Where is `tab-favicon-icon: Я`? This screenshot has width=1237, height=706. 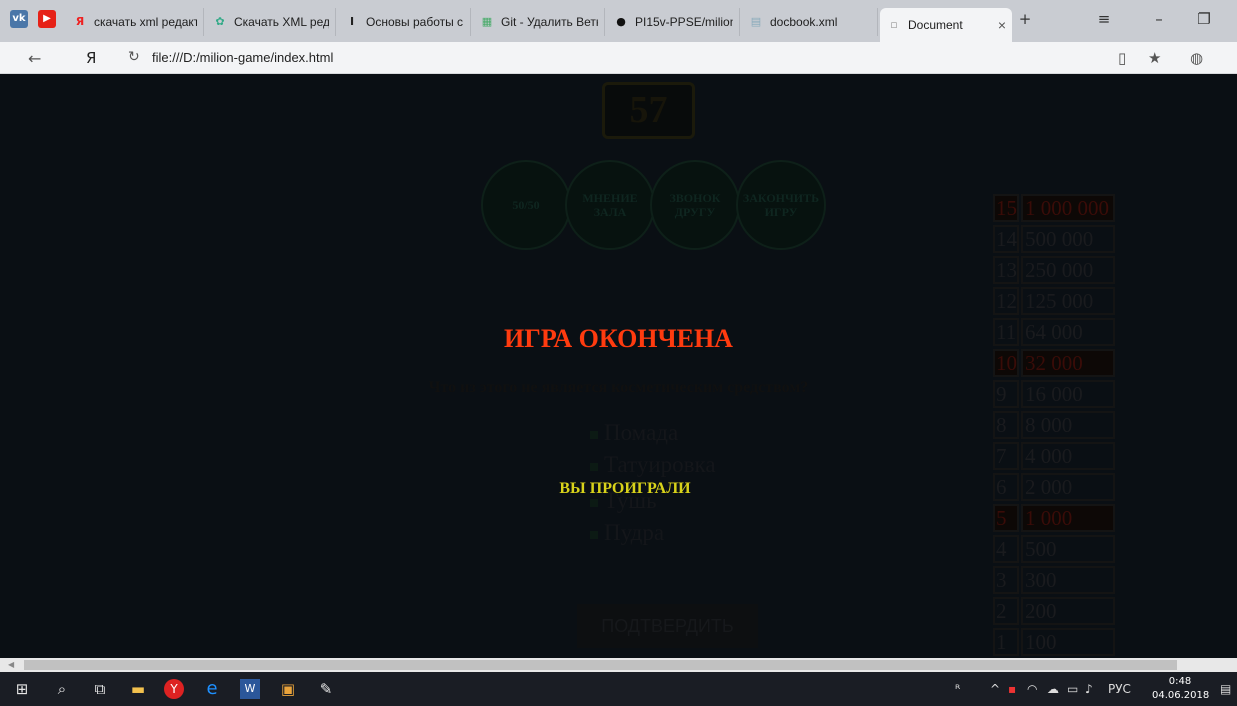
tab-favicon-icon: Я is located at coordinates (80, 21).